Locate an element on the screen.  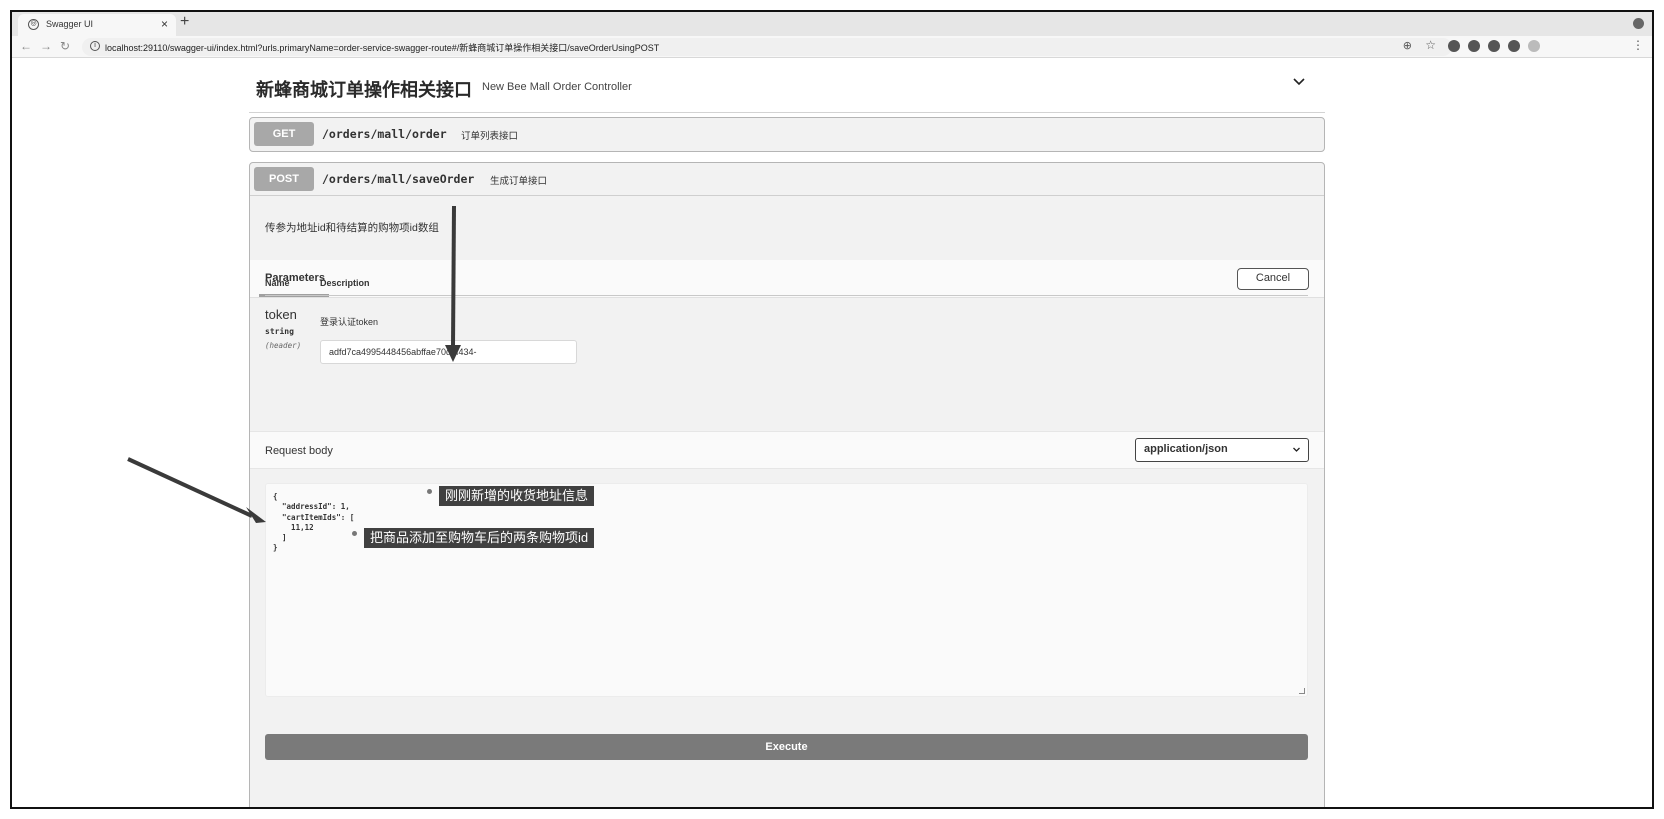
diagonal-arrow-shaft is located at coordinates (190, 487).